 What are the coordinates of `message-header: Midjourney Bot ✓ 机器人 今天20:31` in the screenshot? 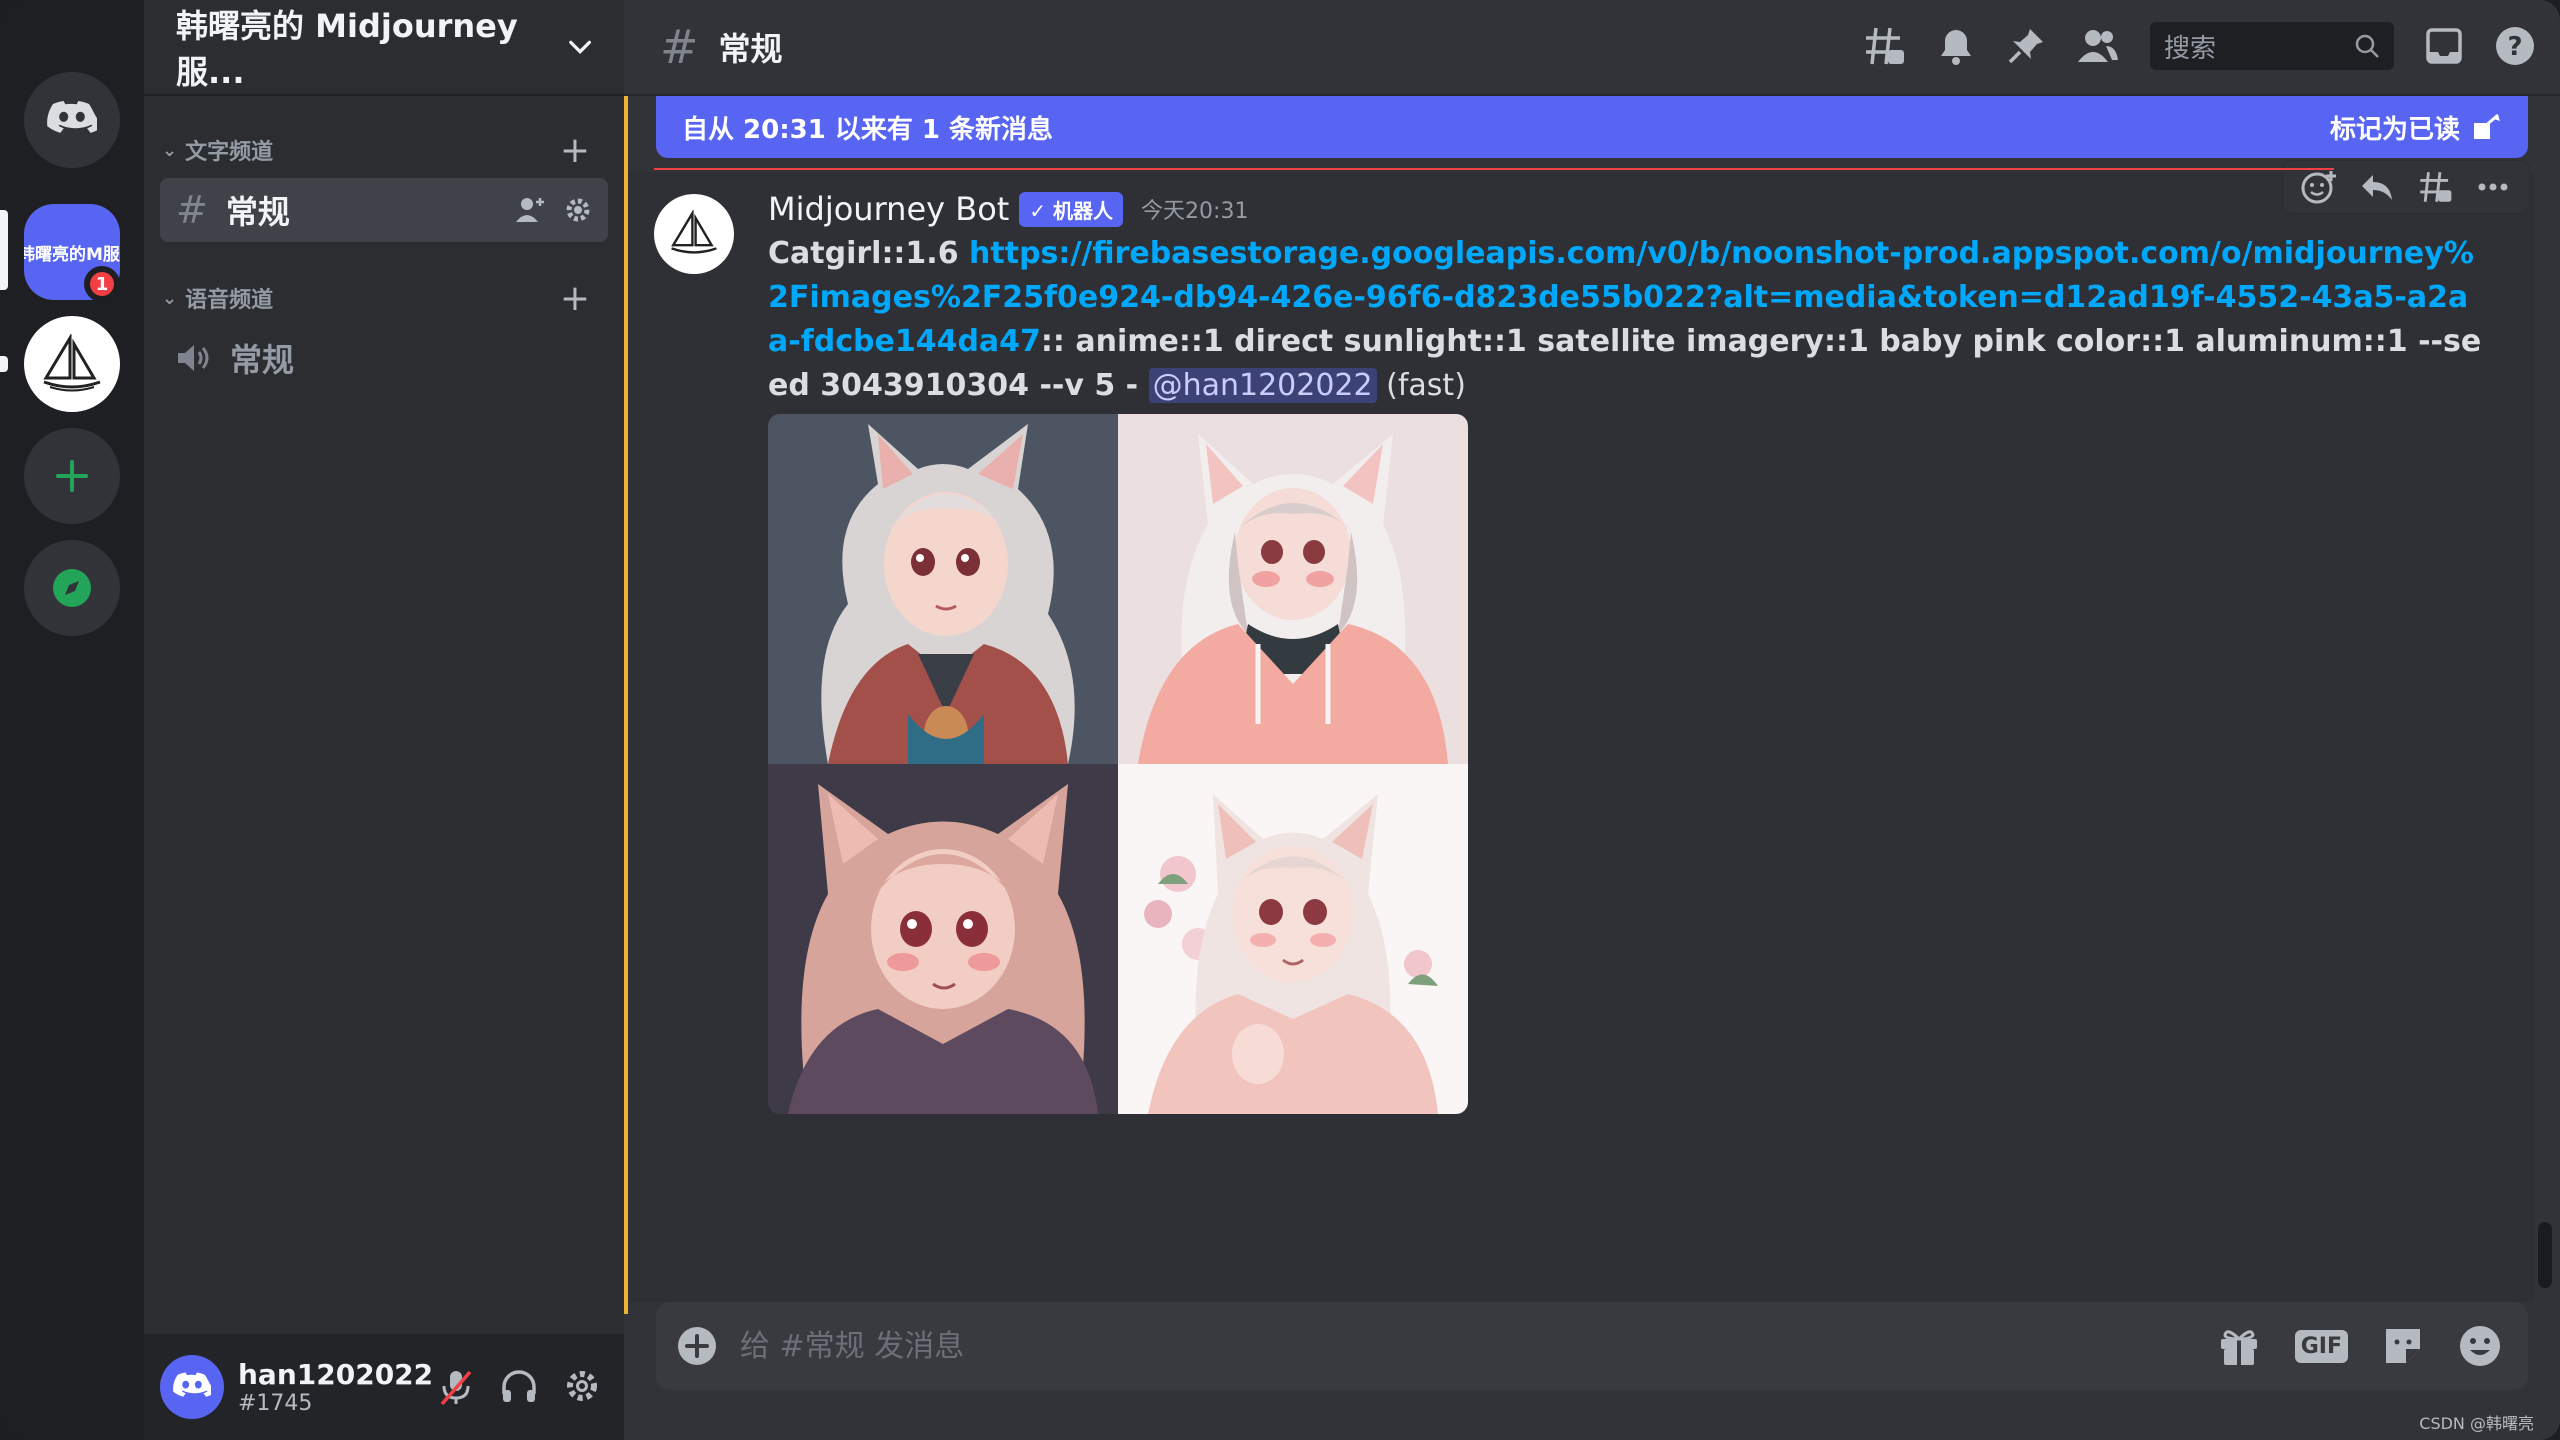 It's located at (1628, 209).